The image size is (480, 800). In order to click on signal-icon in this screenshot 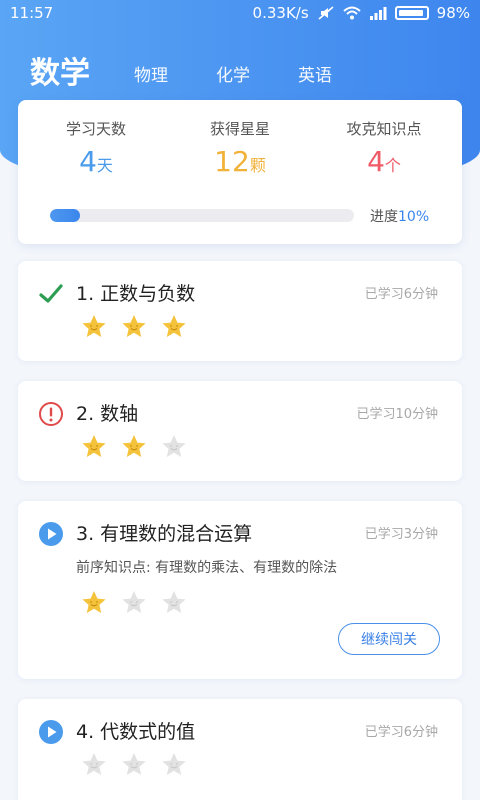, I will do `click(378, 13)`.